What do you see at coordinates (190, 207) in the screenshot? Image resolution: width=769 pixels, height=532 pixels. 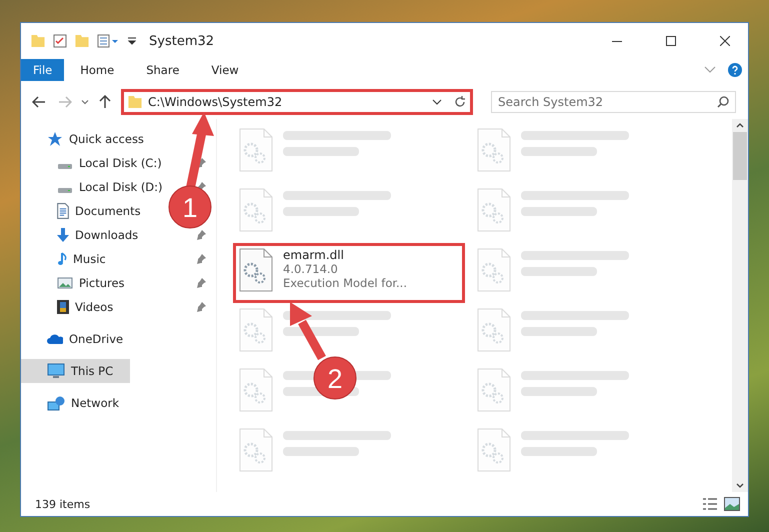 I see `callout-badge: 1` at bounding box center [190, 207].